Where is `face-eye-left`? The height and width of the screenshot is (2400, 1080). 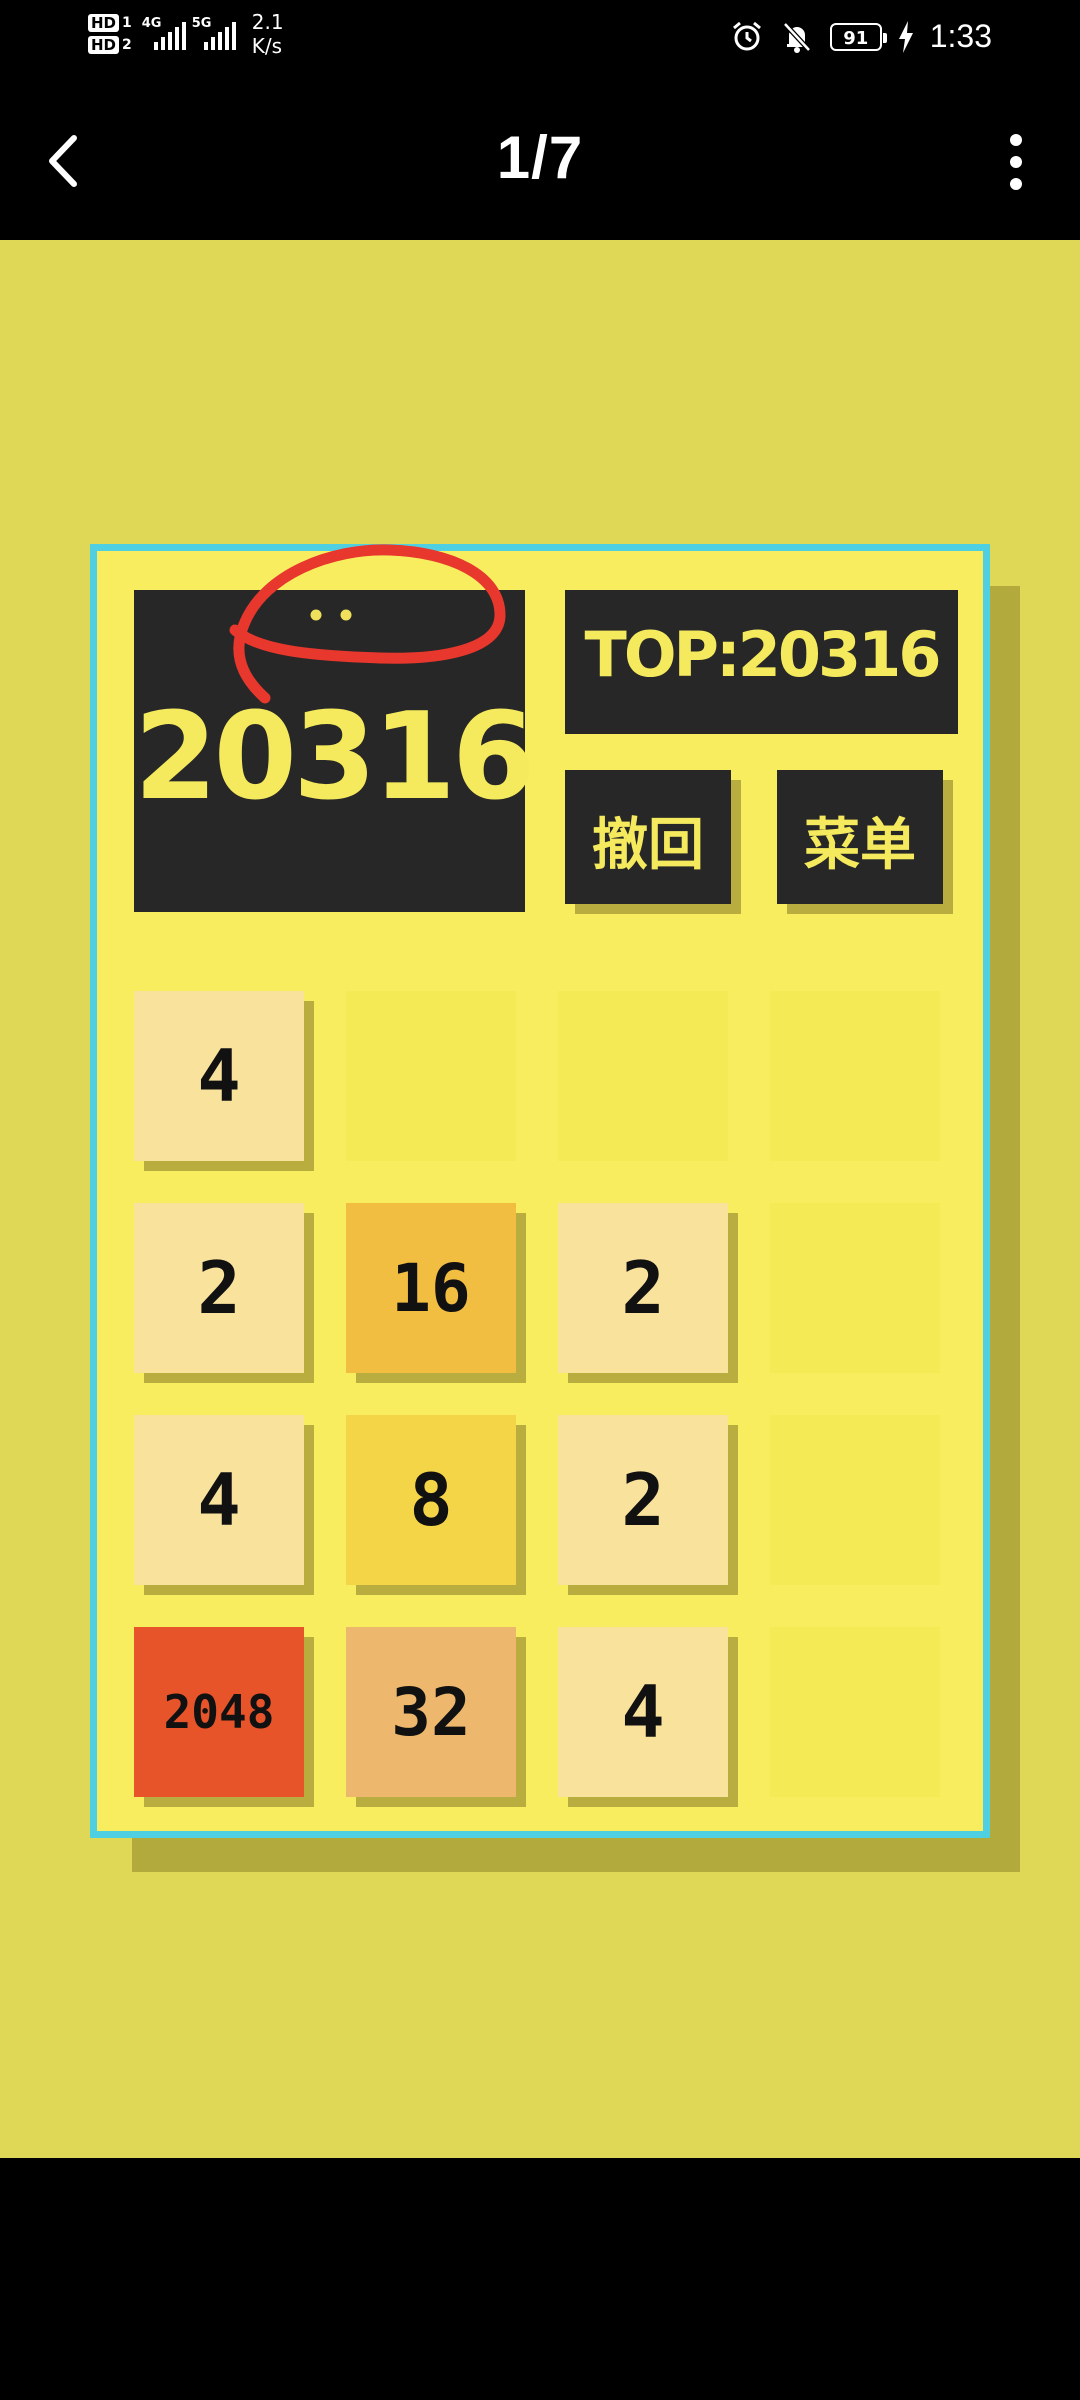
face-eye-left is located at coordinates (316, 615).